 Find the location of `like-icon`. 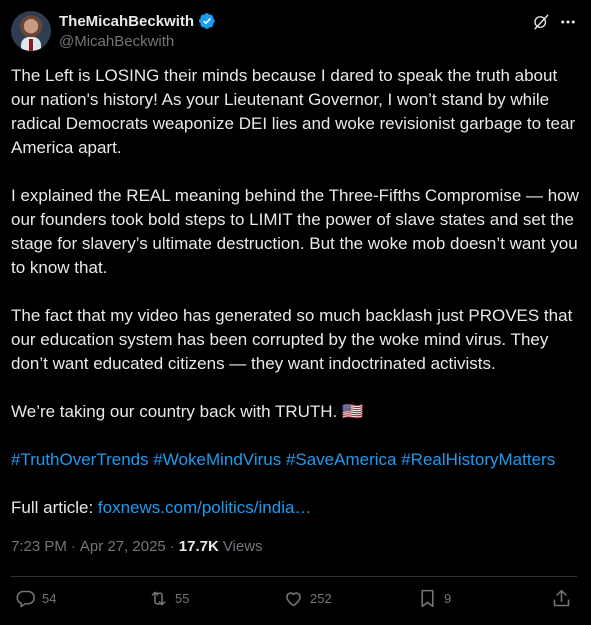

like-icon is located at coordinates (293, 599).